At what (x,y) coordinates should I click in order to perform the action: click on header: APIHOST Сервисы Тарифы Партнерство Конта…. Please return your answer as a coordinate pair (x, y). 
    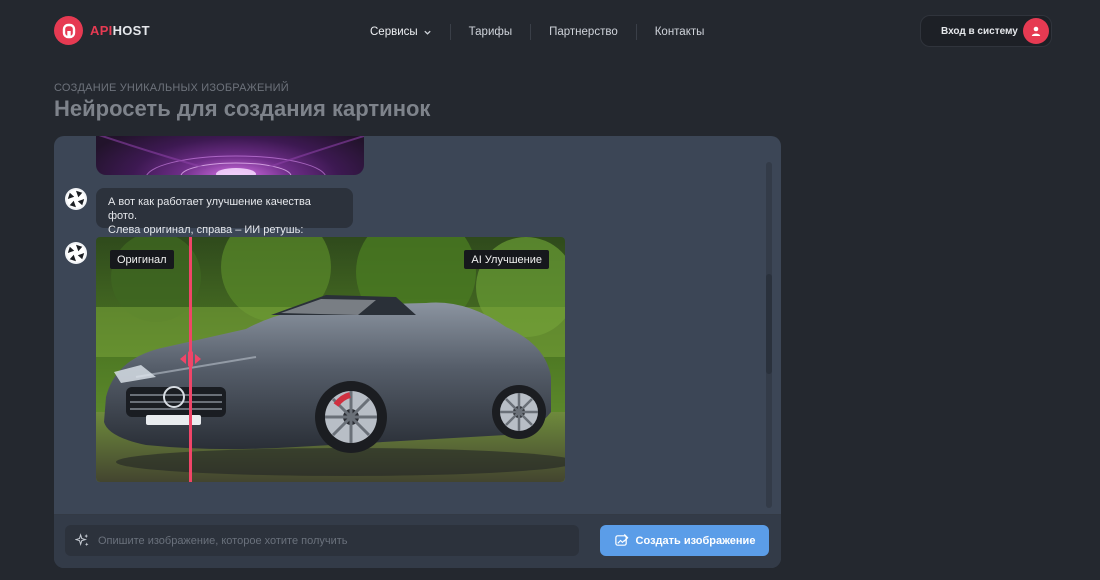
    Looking at the image, I should click on (550, 31).